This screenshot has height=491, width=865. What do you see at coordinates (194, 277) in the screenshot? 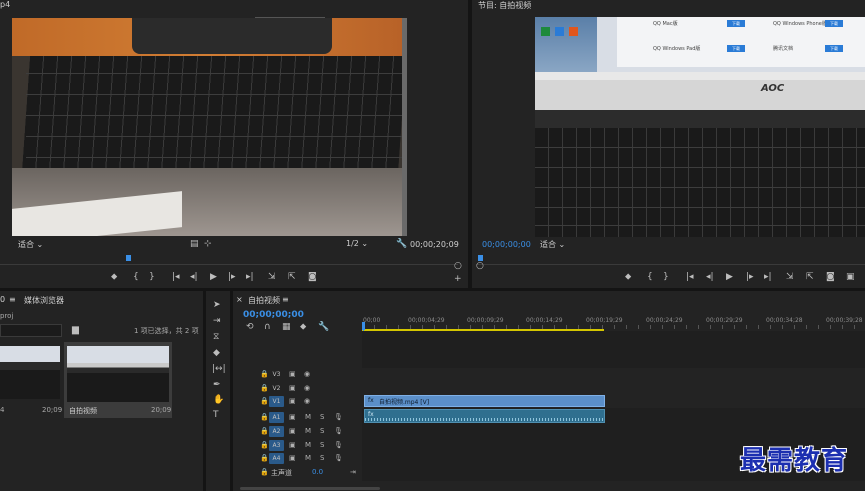
I see `step-back-icon: ◂|` at bounding box center [194, 277].